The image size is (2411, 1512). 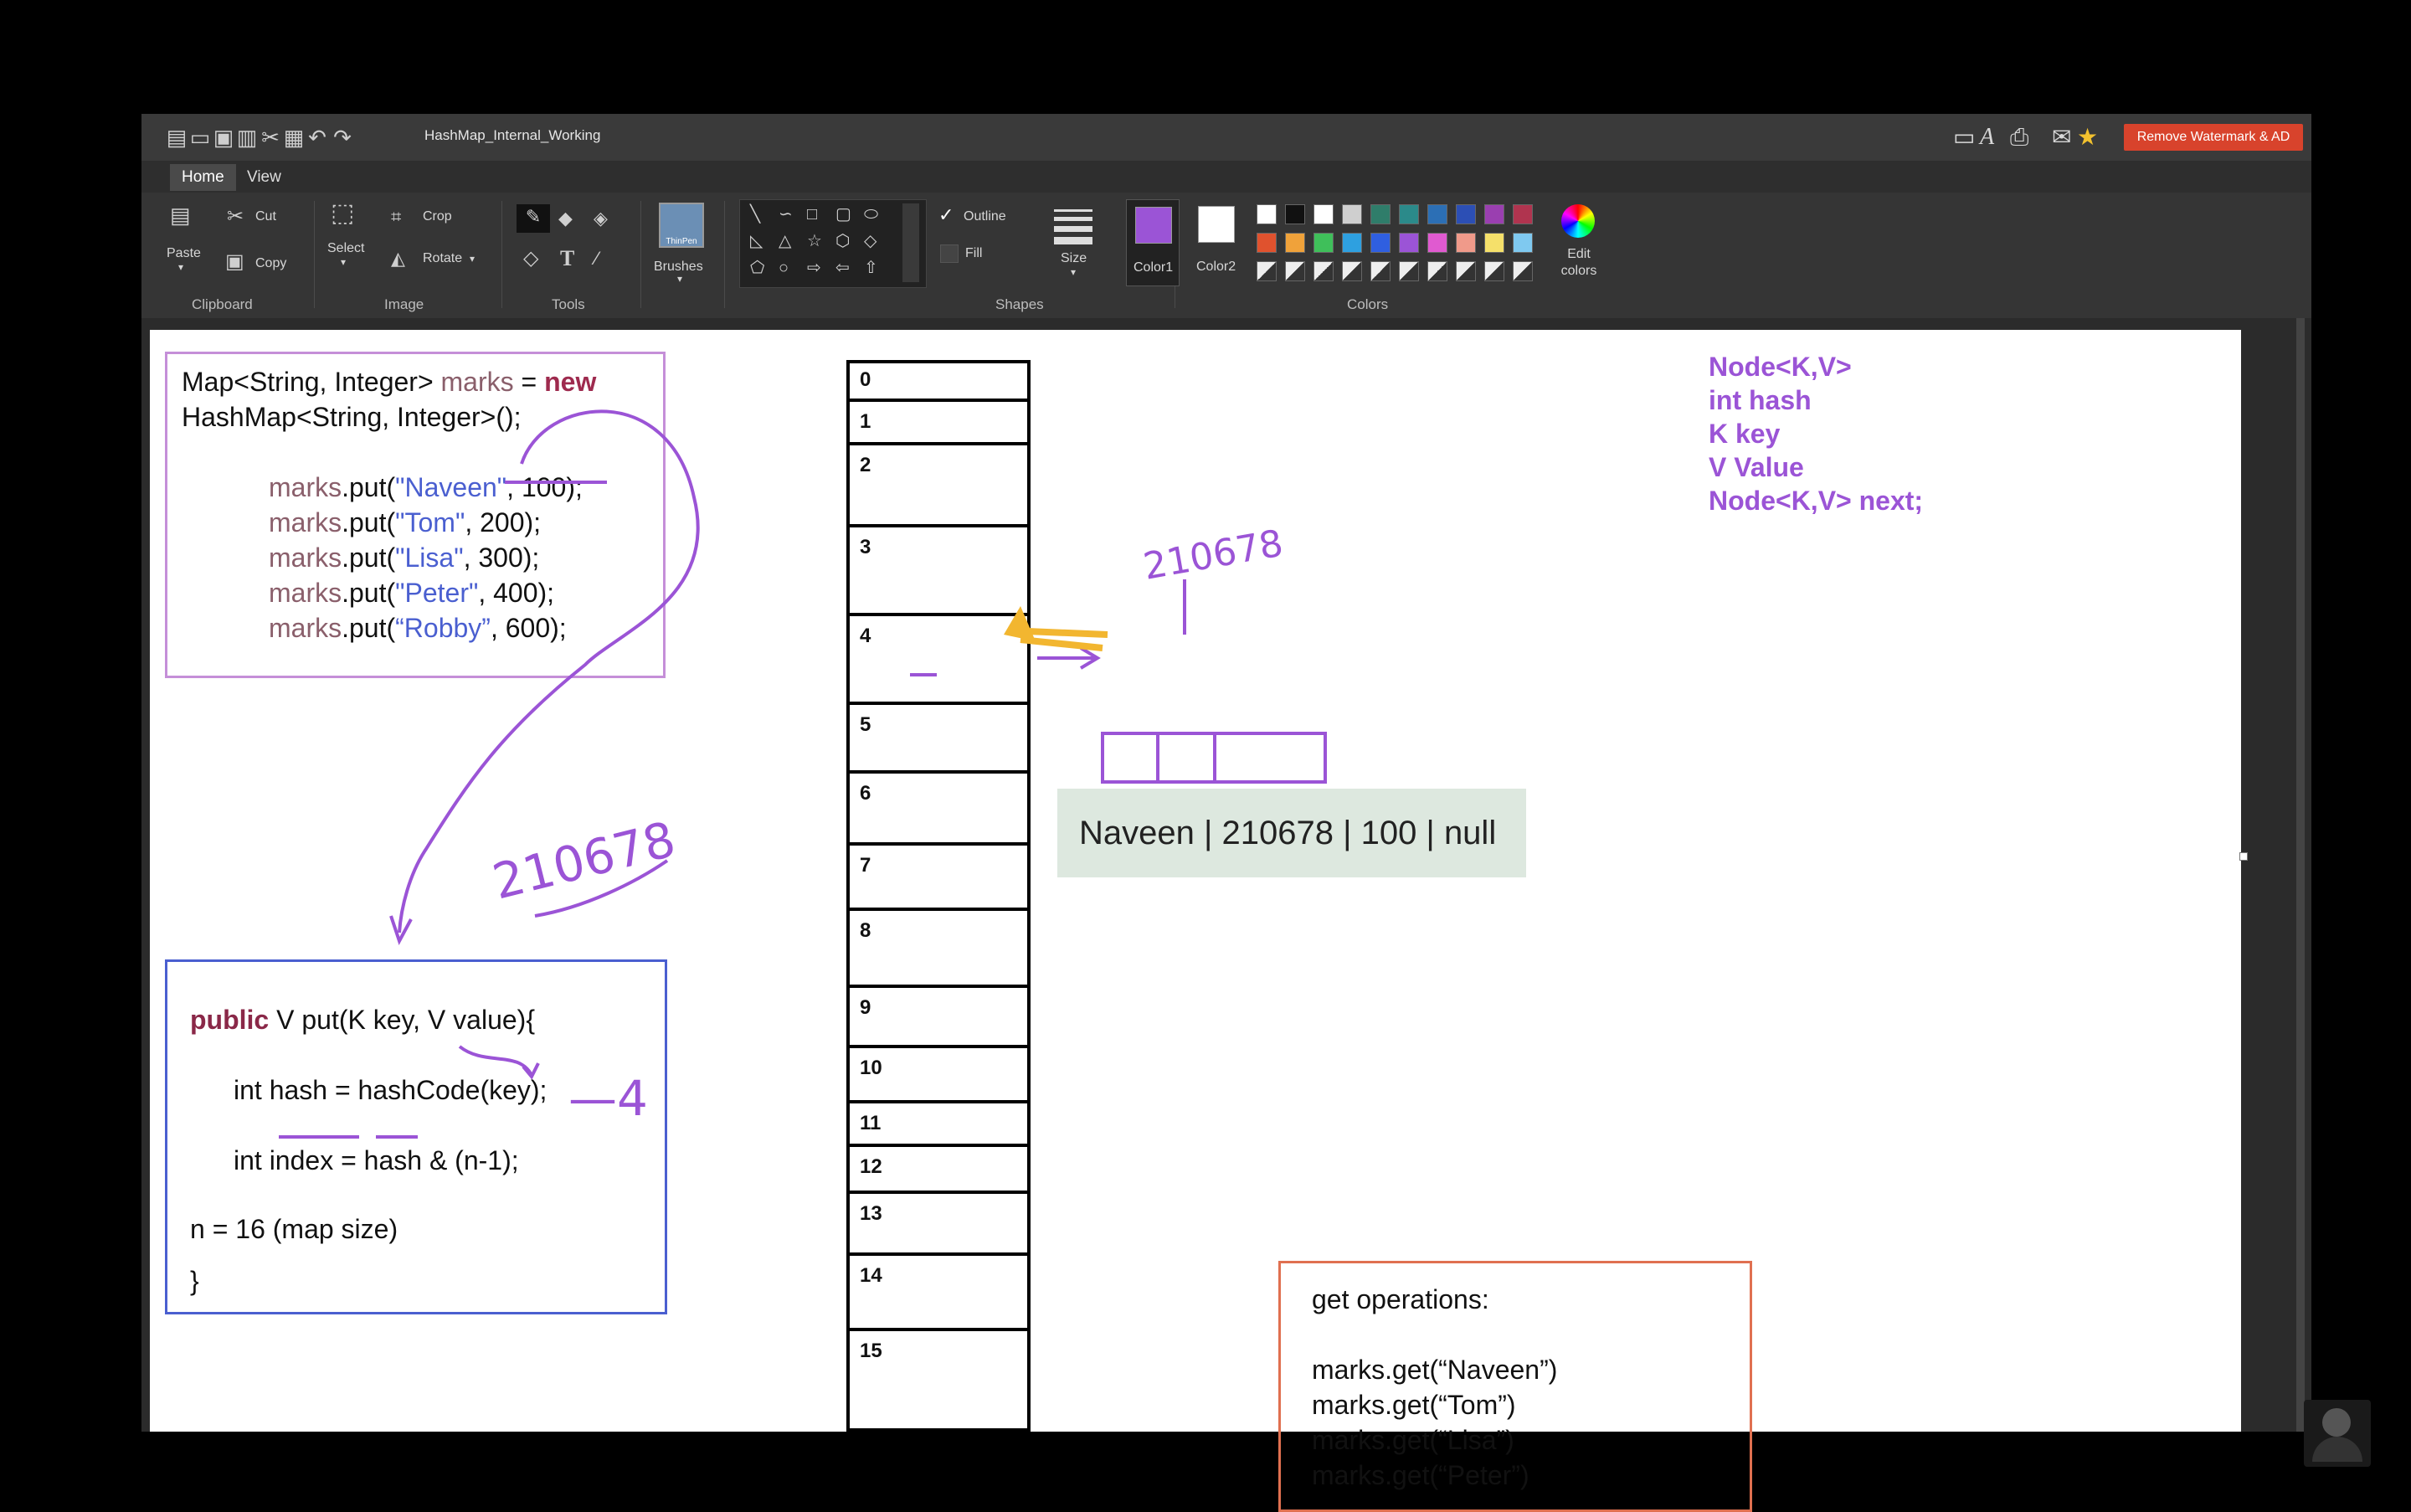 What do you see at coordinates (247, 137) in the screenshot?
I see `print-icon: ▥` at bounding box center [247, 137].